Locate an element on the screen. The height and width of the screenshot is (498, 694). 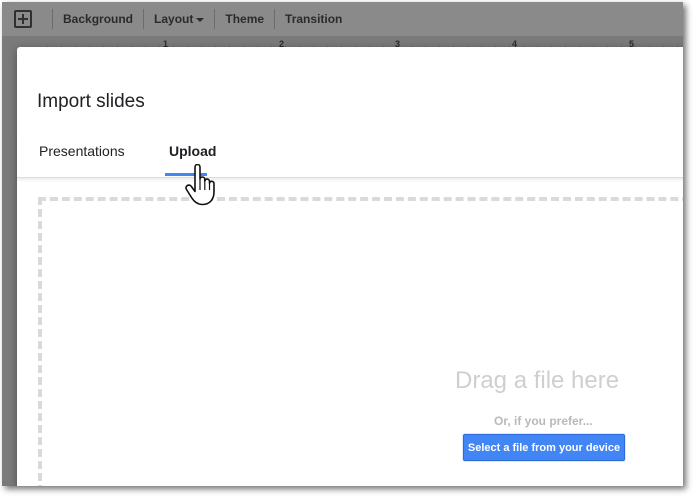
tab-presentations: Presentations is located at coordinates (82, 151).